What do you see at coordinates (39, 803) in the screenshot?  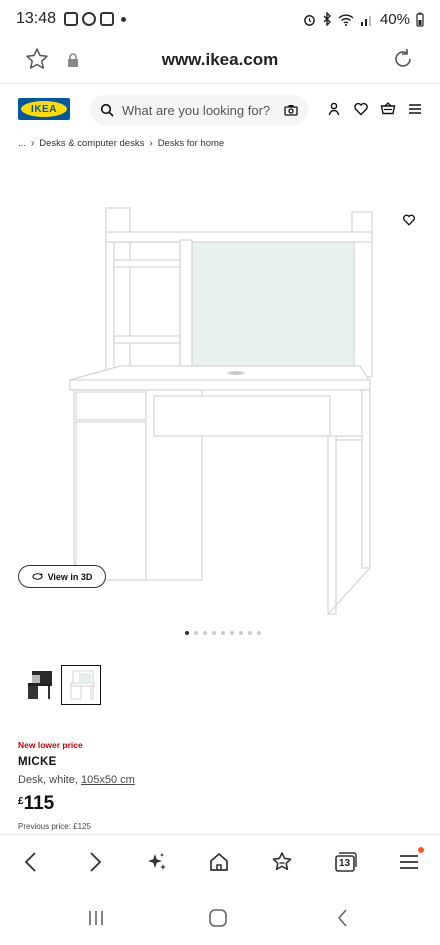 I see `price-amount: 115` at bounding box center [39, 803].